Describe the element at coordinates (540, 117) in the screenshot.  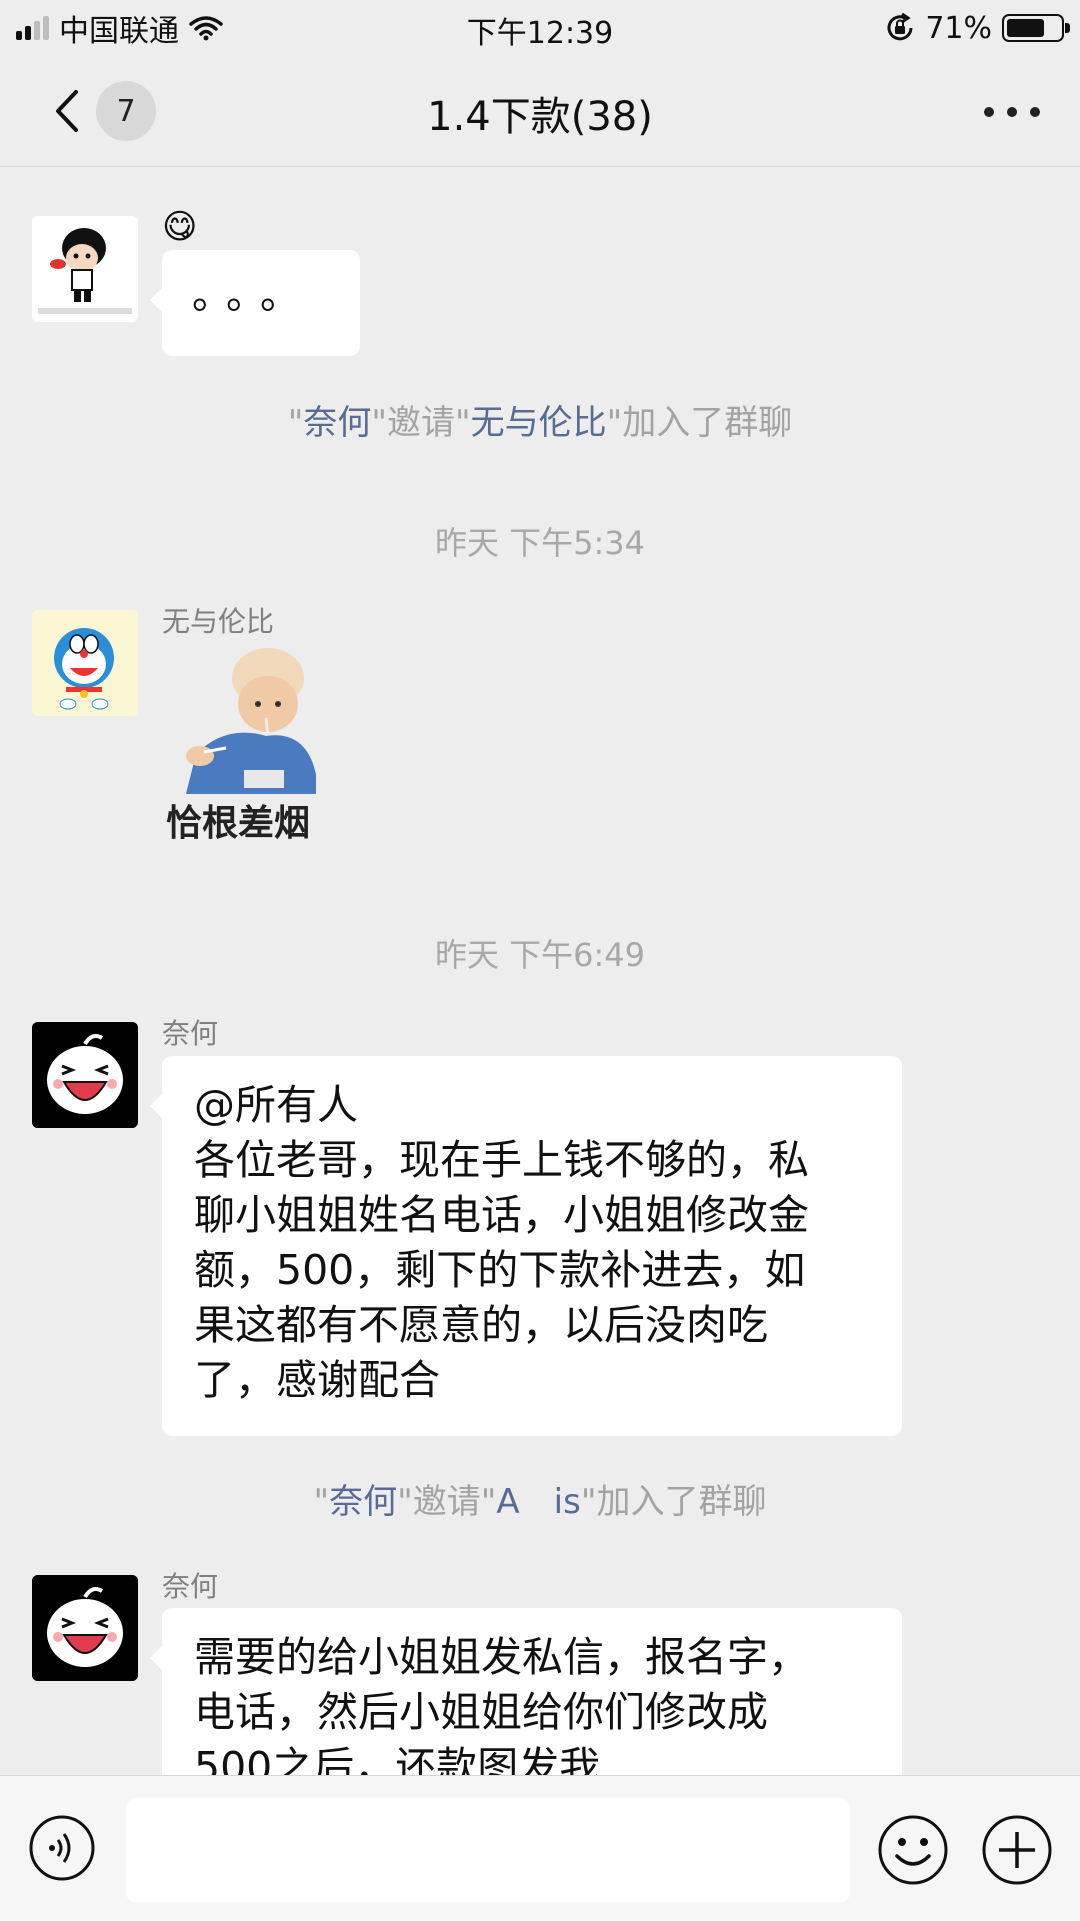
I see `chat-title: 1.4下款(38)` at that location.